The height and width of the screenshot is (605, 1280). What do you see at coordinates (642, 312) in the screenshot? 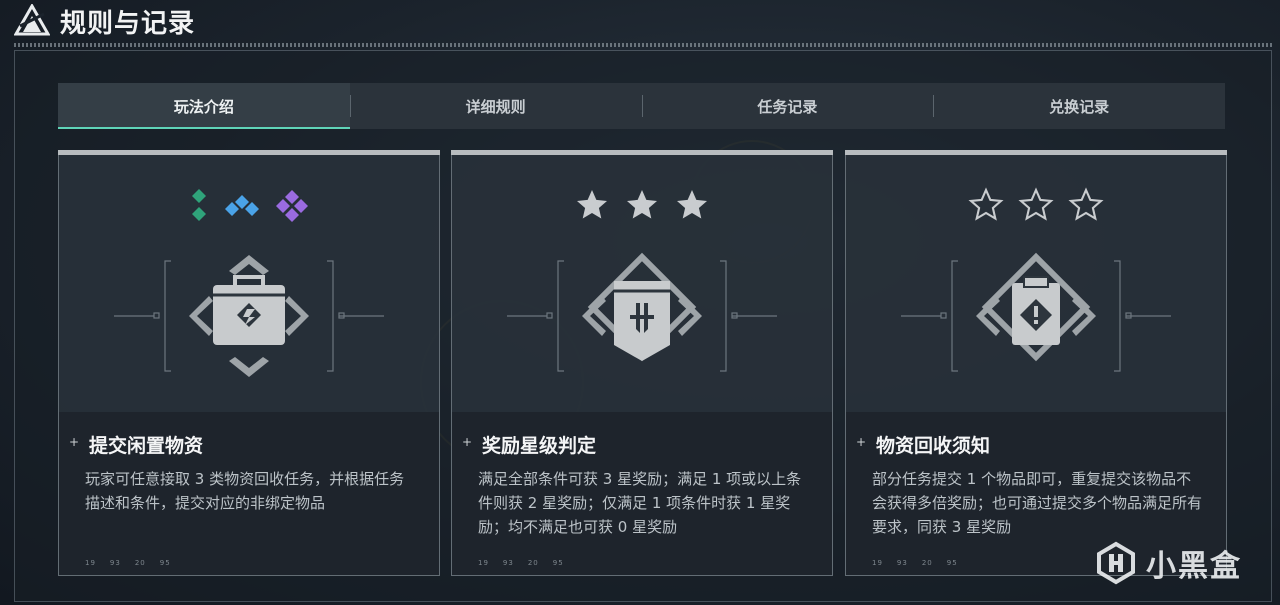
I see `banner-icon` at bounding box center [642, 312].